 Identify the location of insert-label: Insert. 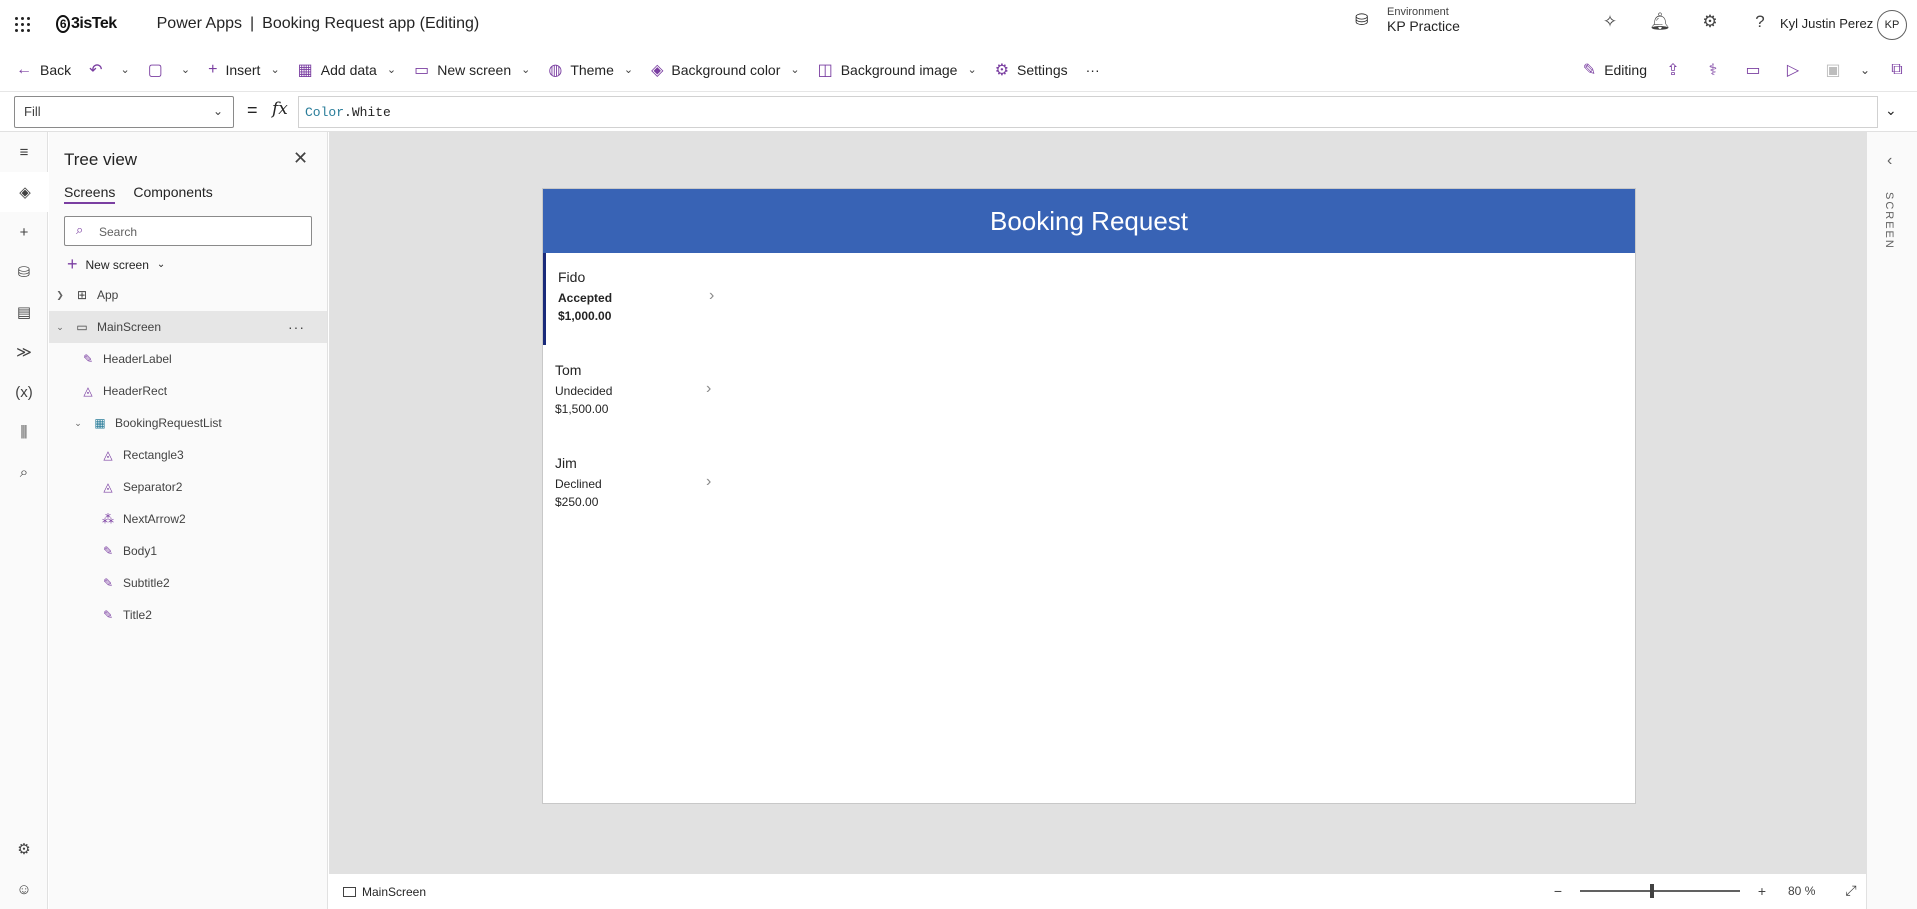
(243, 69).